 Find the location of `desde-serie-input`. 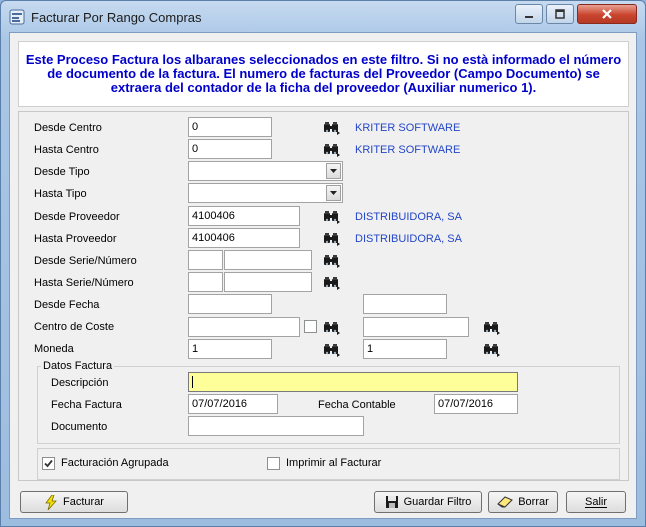

desde-serie-input is located at coordinates (205, 260).